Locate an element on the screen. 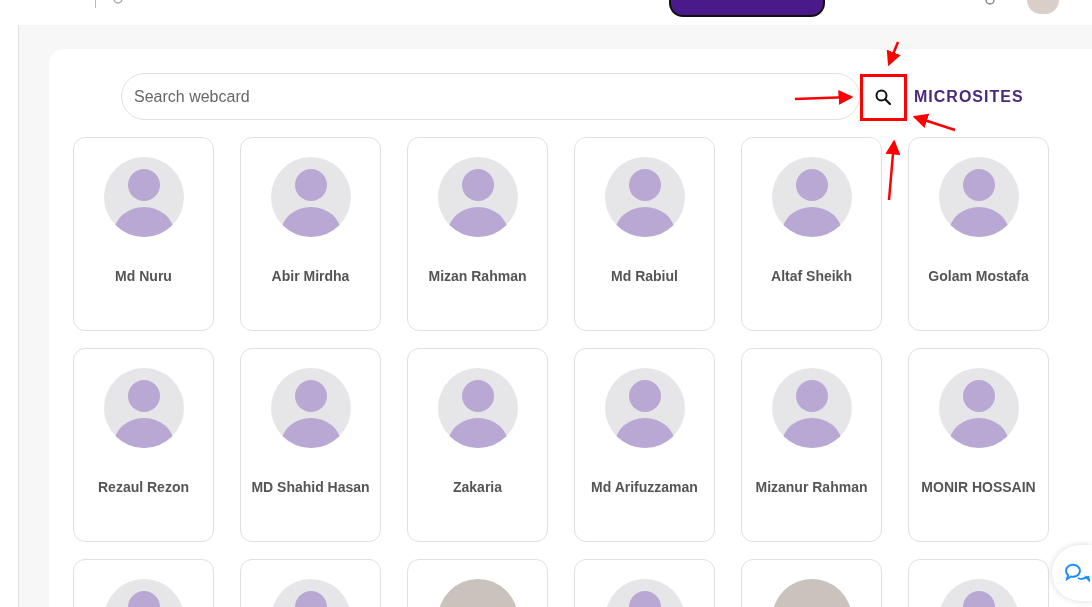 Image resolution: width=1092 pixels, height=607 pixels. profile-card: Md Arifuzzaman is located at coordinates (644, 445).